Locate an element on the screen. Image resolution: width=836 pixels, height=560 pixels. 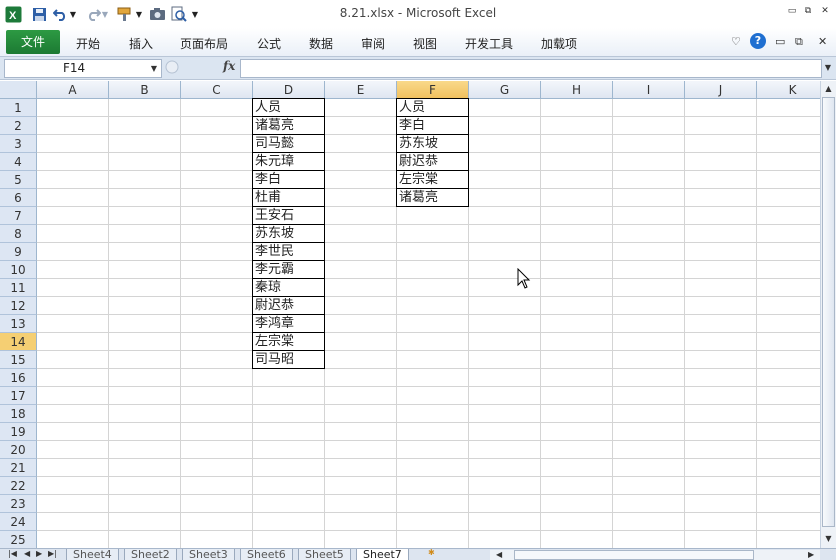
column-header-a: A is located at coordinates (73, 90).